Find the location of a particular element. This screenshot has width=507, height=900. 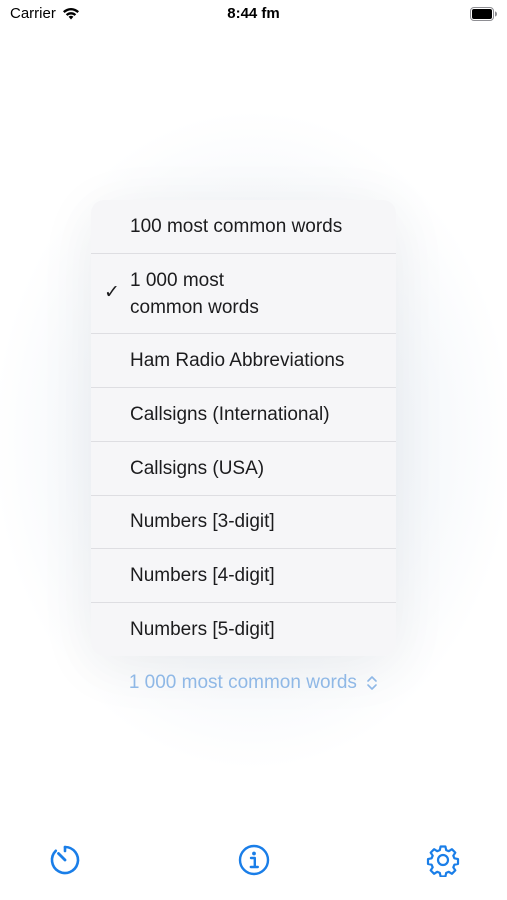

menu-item-callsigns-international: Callsigns (International) is located at coordinates (243, 415).